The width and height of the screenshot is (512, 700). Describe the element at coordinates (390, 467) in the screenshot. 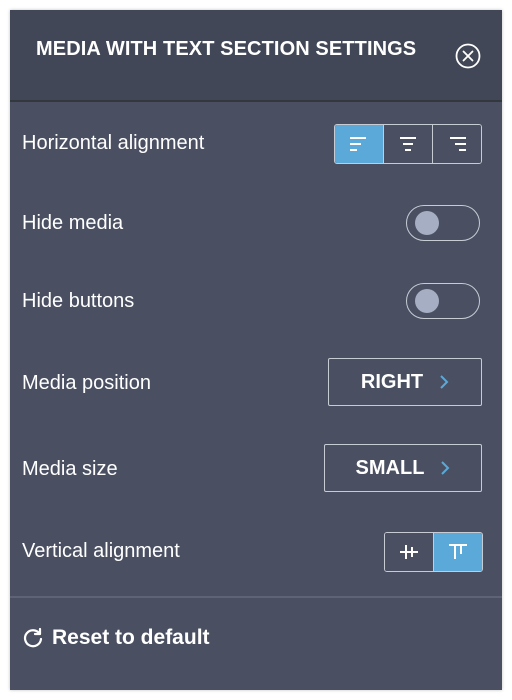

I see `media-size-value: SMALL` at that location.